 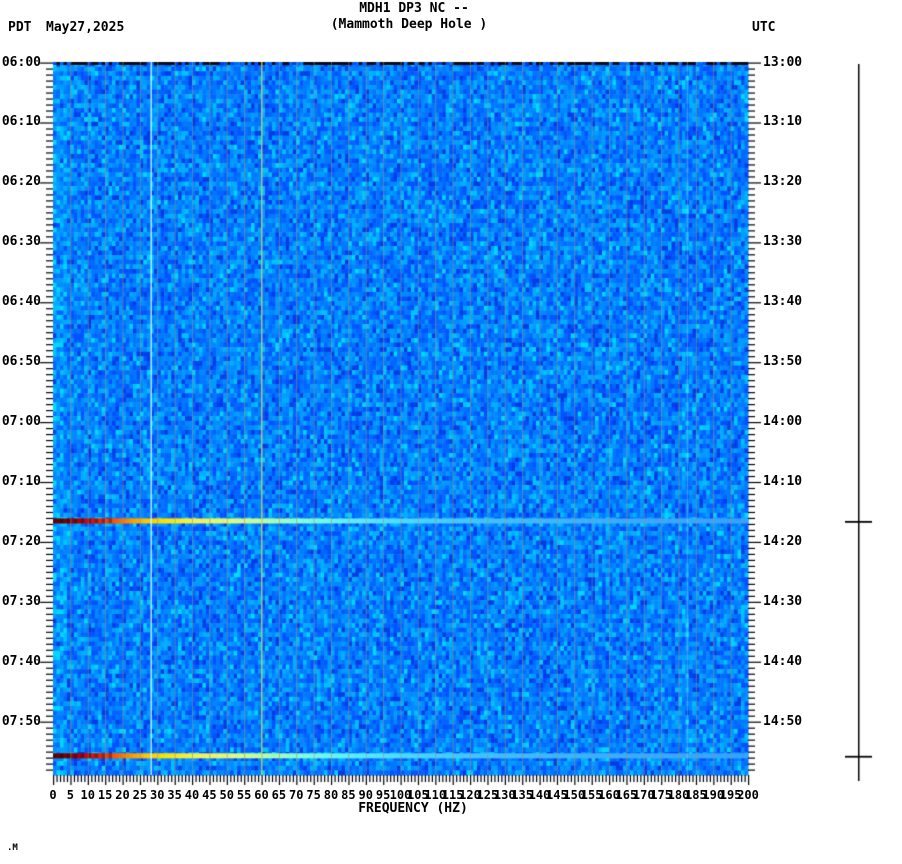 I want to click on chart-title: MDH1 DP3 NC --, so click(x=414, y=8).